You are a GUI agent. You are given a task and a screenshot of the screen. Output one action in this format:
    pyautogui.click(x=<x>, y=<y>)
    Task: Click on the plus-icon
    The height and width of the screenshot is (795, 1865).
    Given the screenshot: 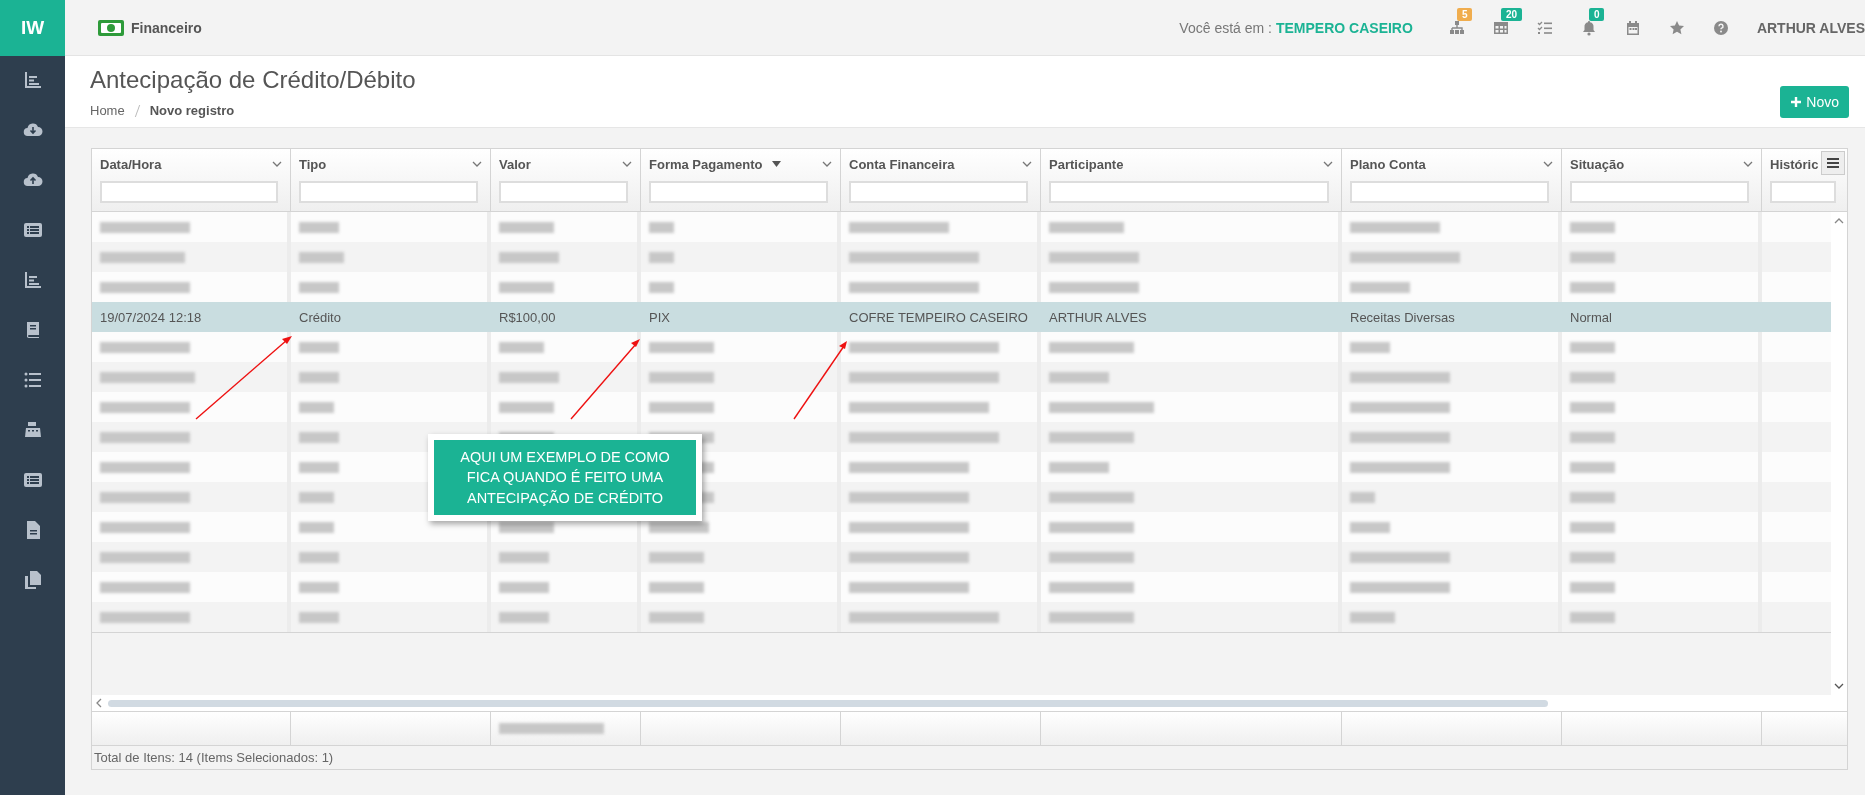 What is the action you would take?
    pyautogui.click(x=1796, y=102)
    